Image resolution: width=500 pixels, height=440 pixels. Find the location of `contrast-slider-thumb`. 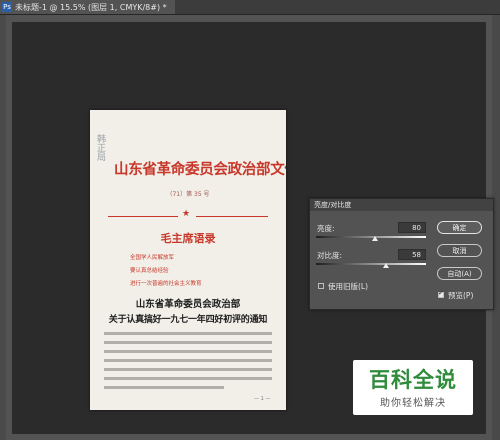

contrast-slider-thumb is located at coordinates (386, 265).